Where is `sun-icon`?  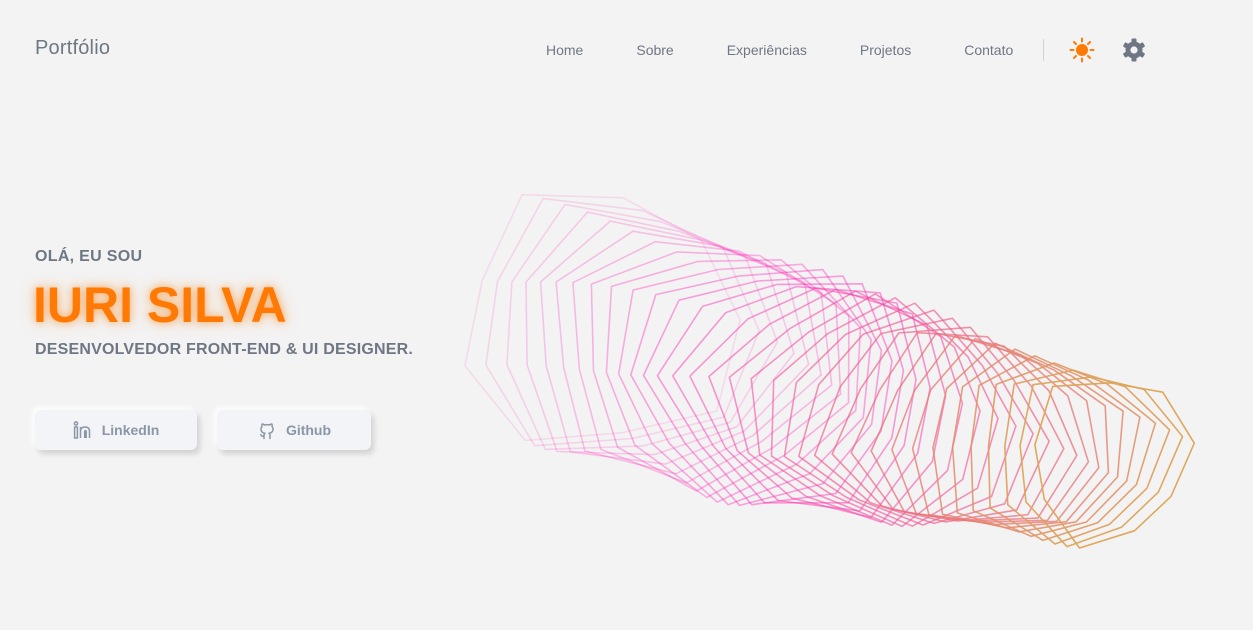
sun-icon is located at coordinates (1082, 50).